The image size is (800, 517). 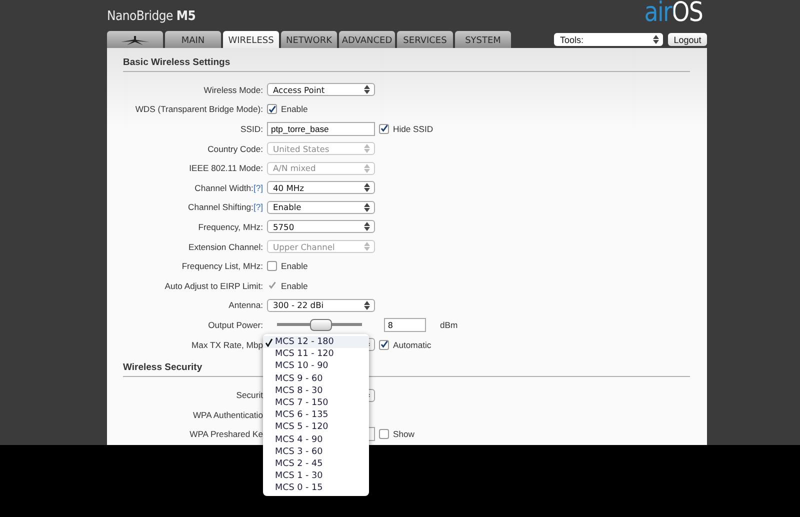 I want to click on dropdown-option: MCS 4 - 90, so click(x=316, y=440).